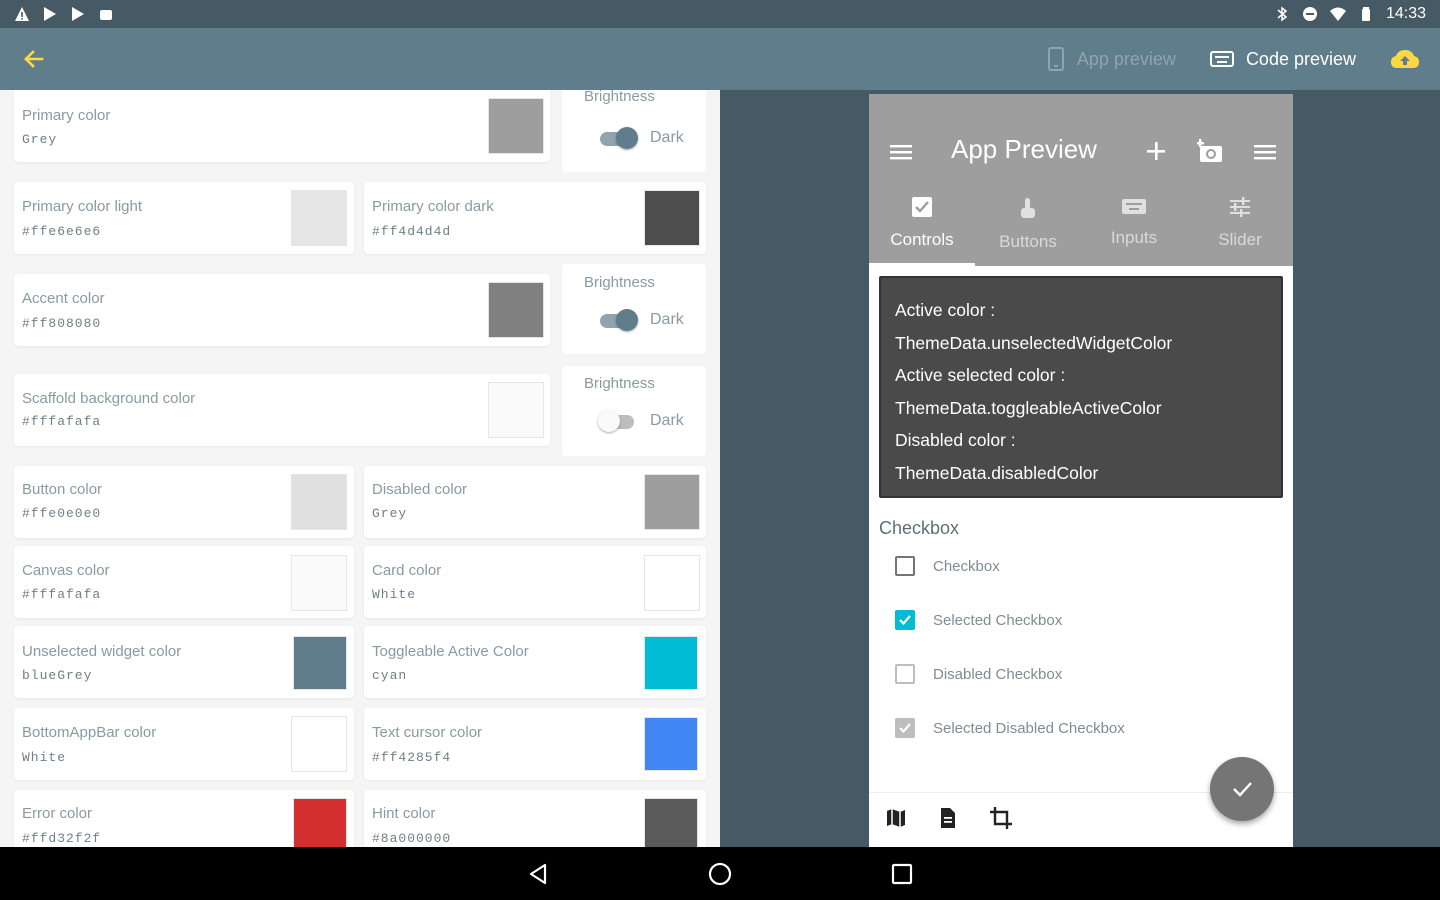 The height and width of the screenshot is (900, 1440). I want to click on crop-button, so click(1001, 820).